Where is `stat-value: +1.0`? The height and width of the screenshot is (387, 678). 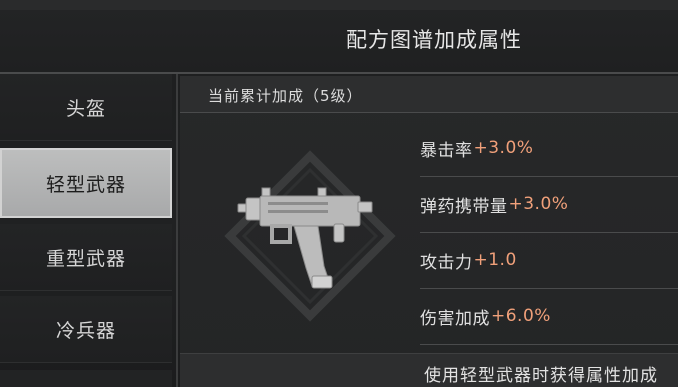
stat-value: +1.0 is located at coordinates (495, 260).